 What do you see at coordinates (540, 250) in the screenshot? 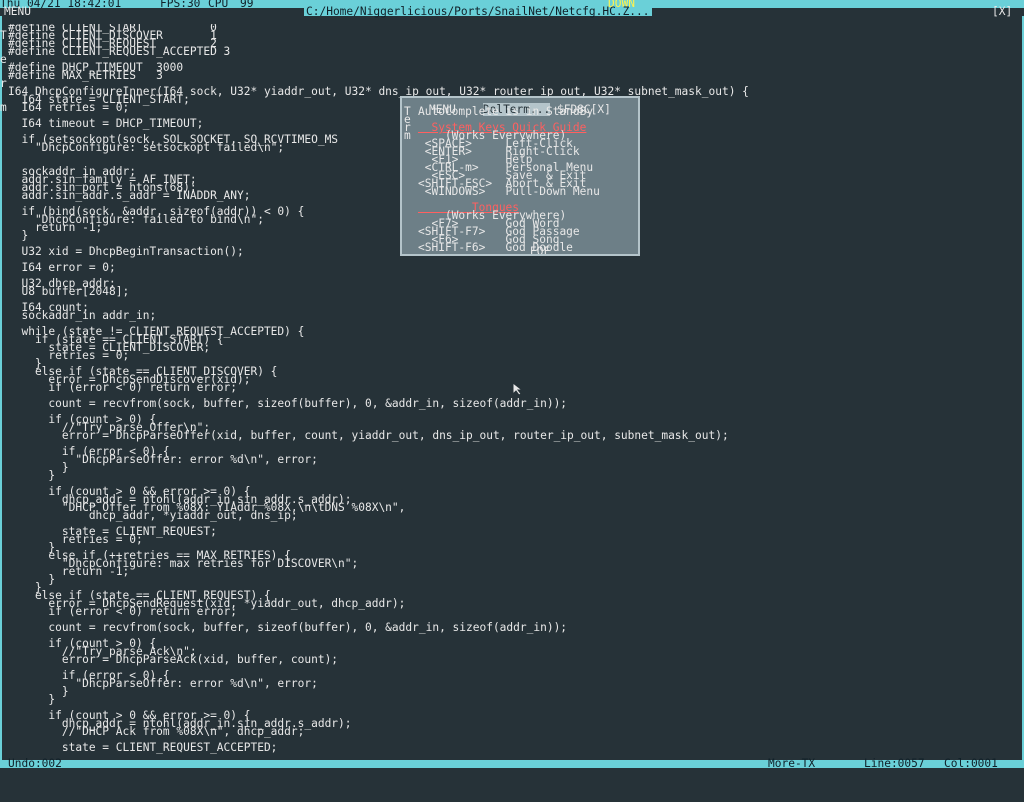
I see `popup-eof-marker: EOF` at bounding box center [540, 250].